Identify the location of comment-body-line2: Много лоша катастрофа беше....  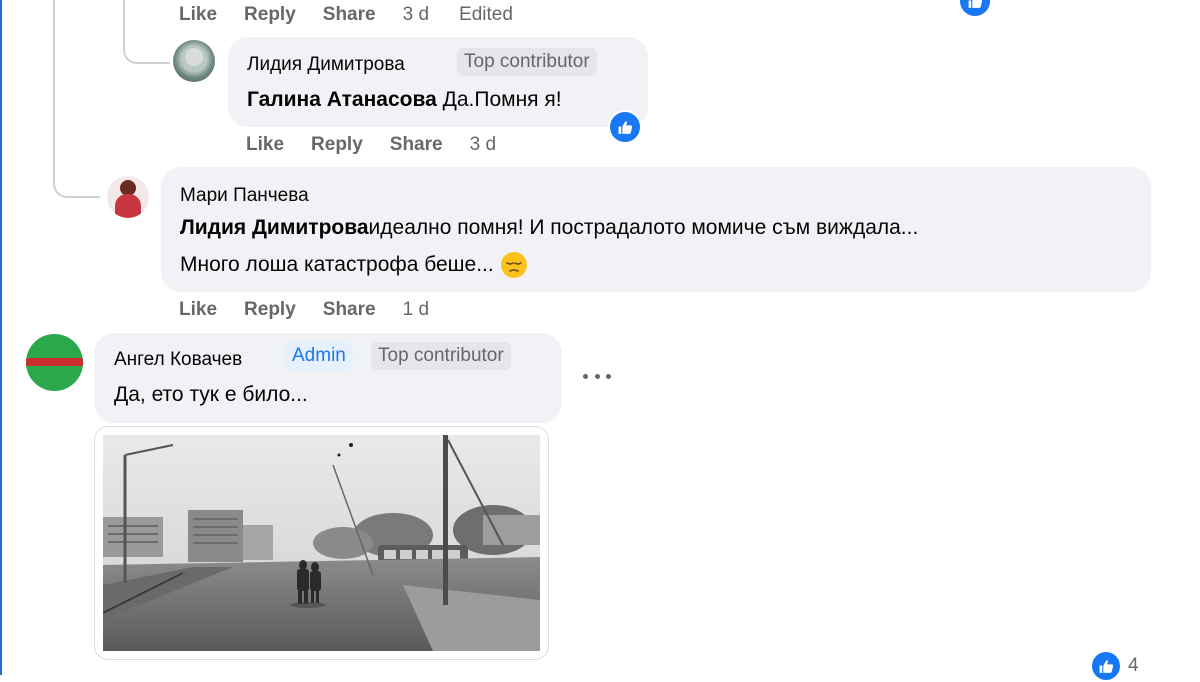
(340, 264).